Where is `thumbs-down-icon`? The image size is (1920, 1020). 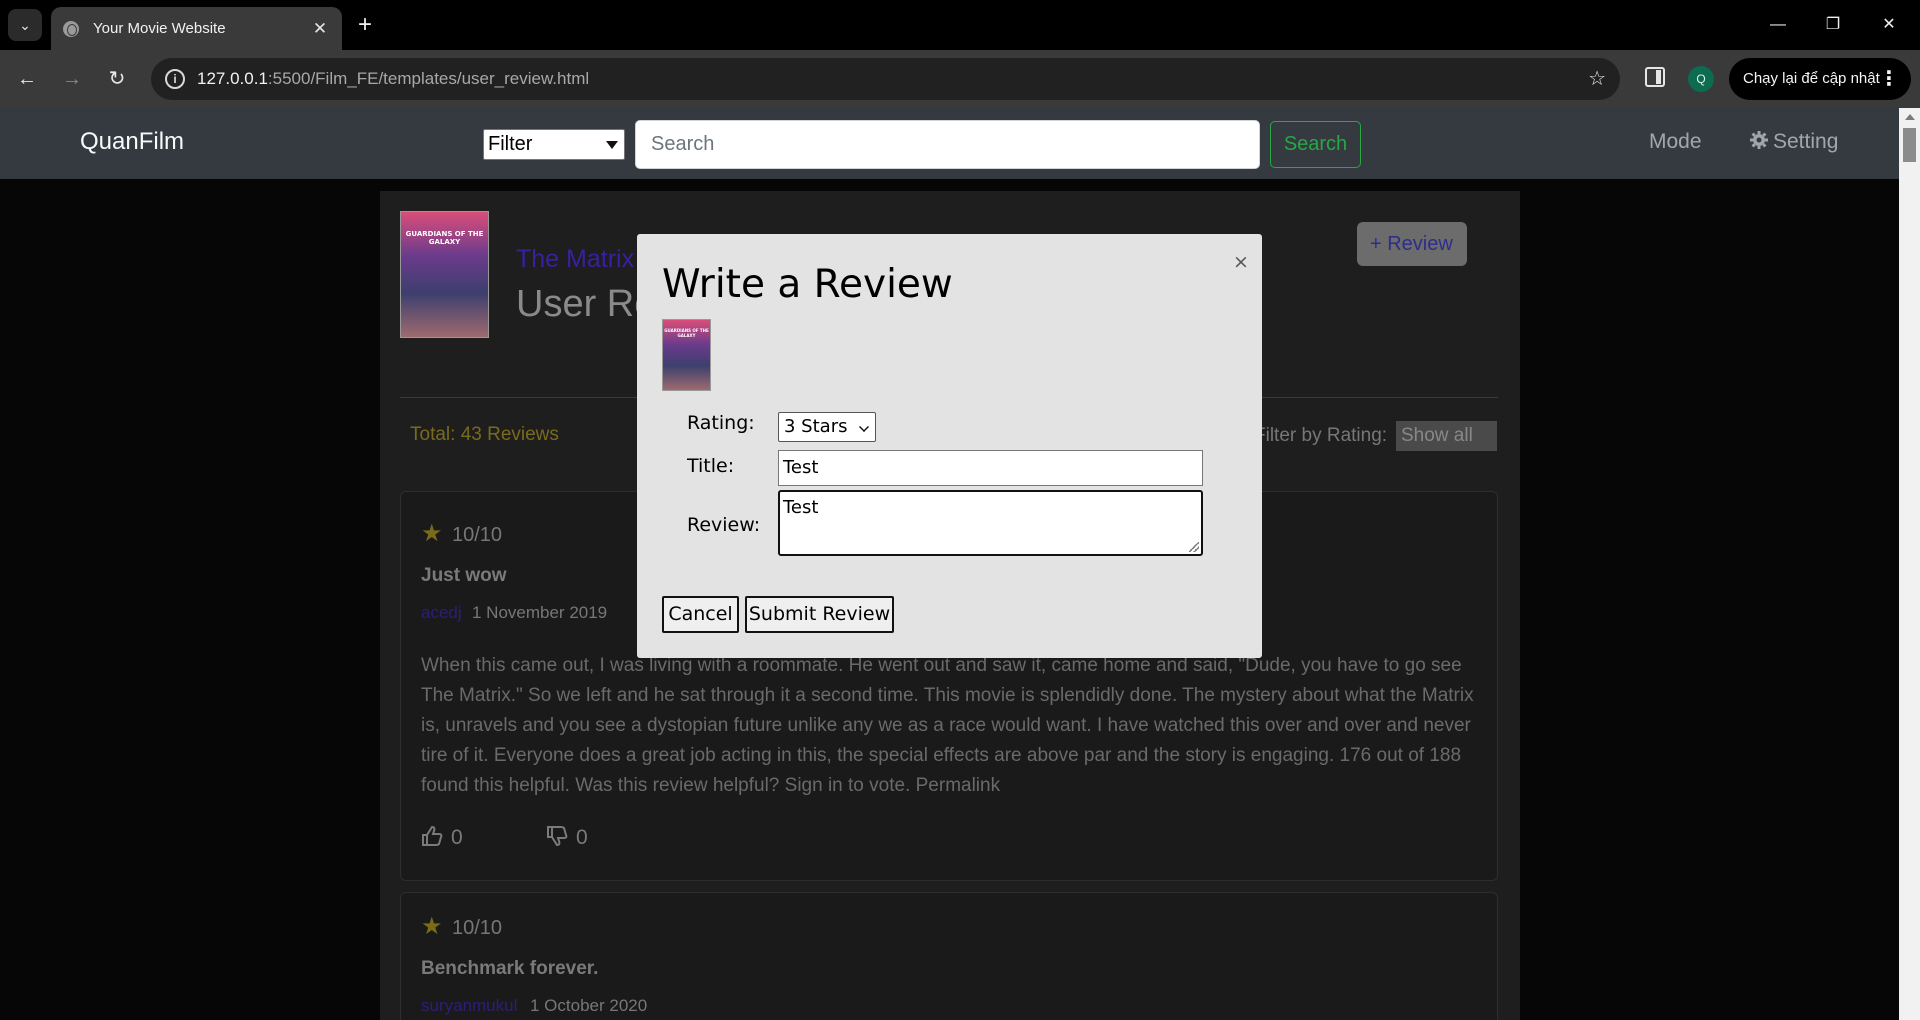
thumbs-down-icon is located at coordinates (557, 836).